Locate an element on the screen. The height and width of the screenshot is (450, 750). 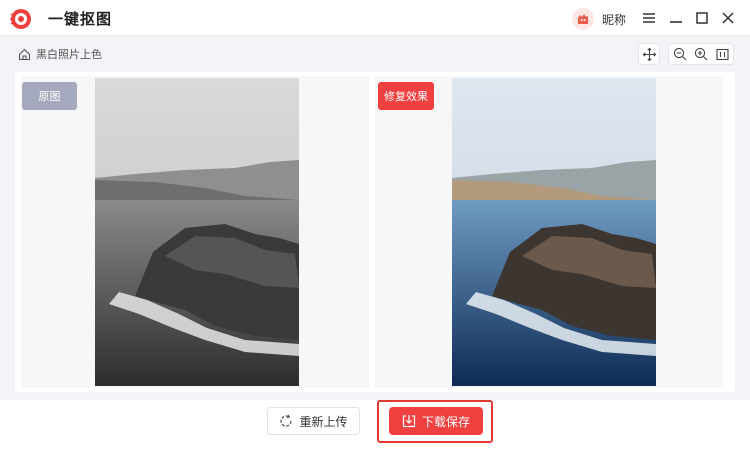
move-icon is located at coordinates (649, 54).